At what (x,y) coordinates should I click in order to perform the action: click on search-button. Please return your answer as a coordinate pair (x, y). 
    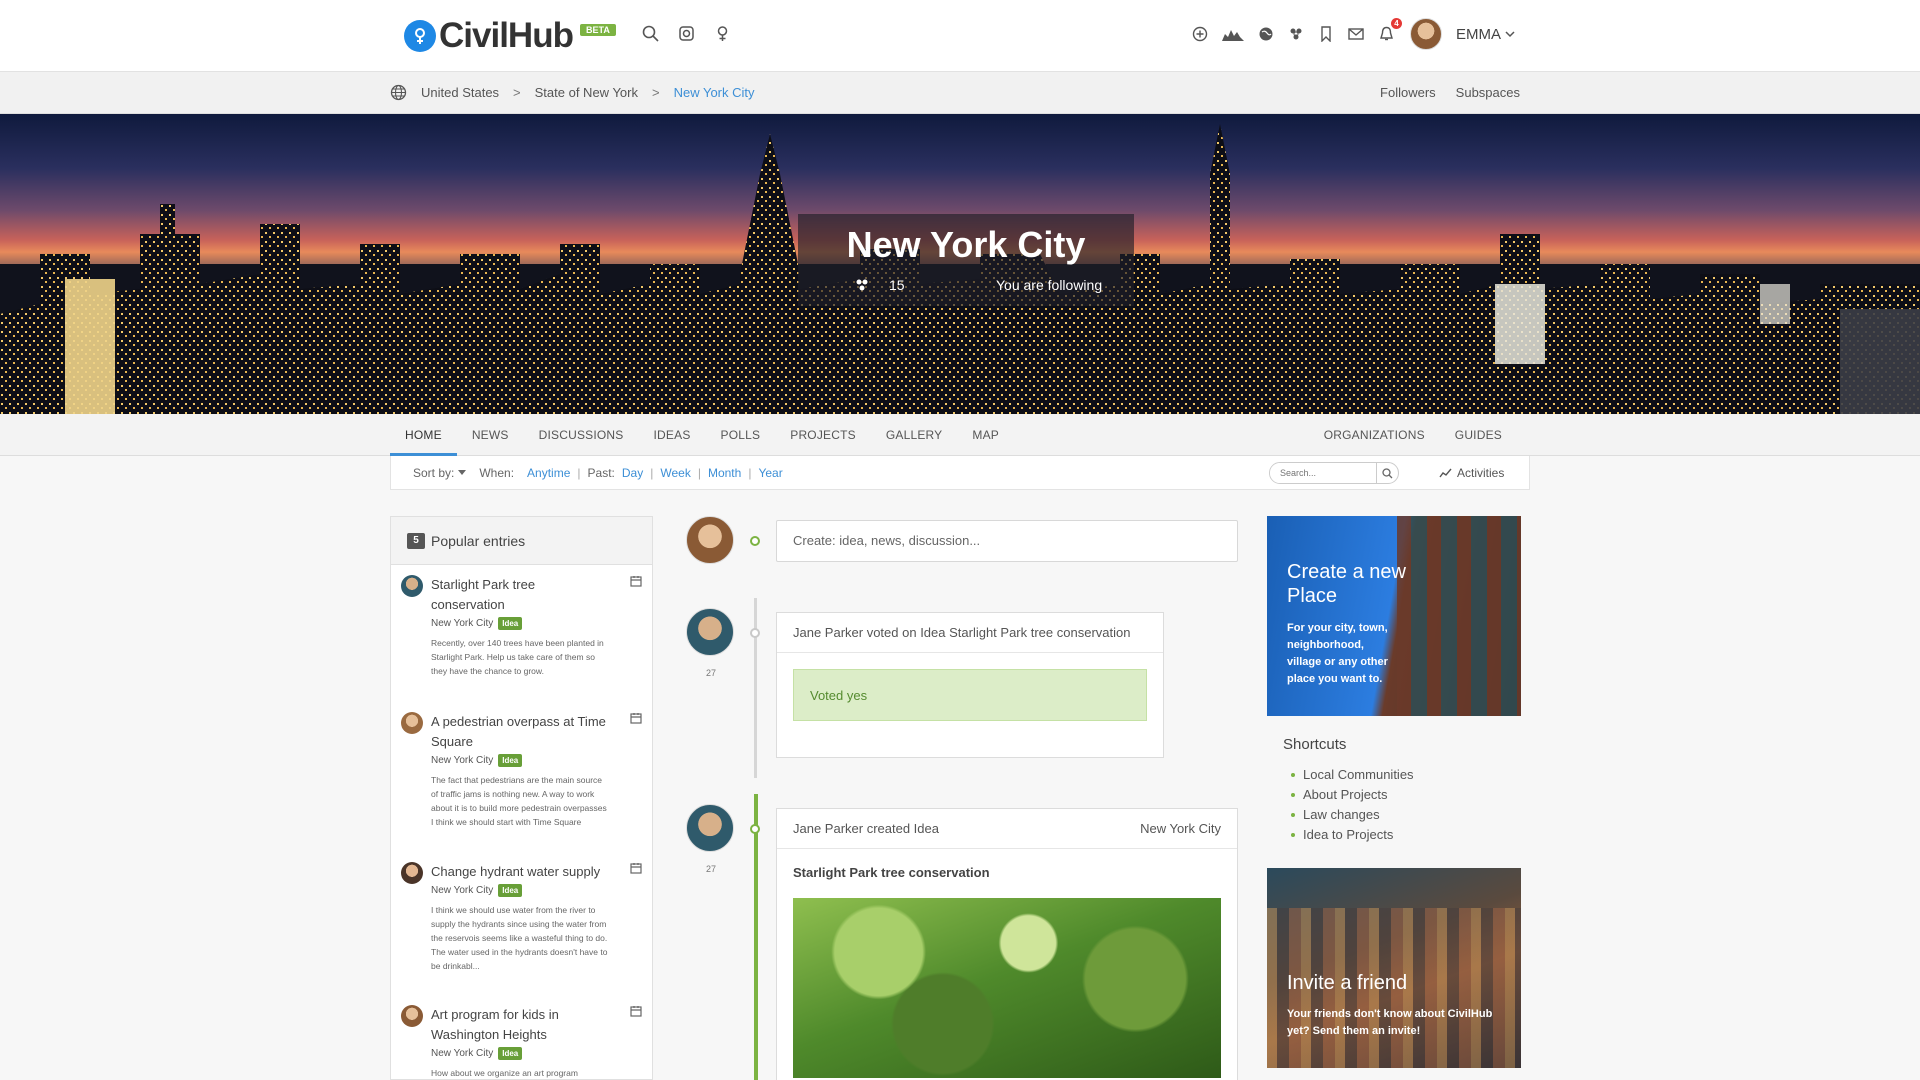
    Looking at the image, I should click on (1387, 473).